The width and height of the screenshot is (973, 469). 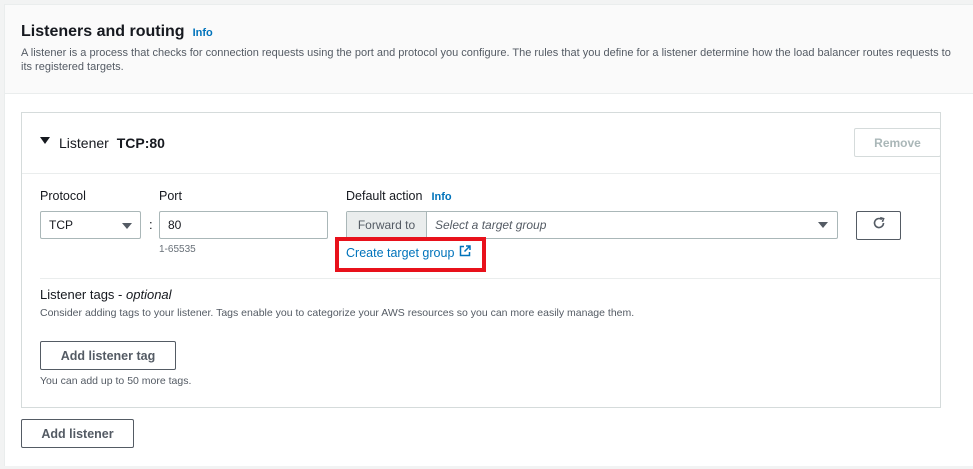 I want to click on protocol-select-value: TCP, so click(x=61, y=225).